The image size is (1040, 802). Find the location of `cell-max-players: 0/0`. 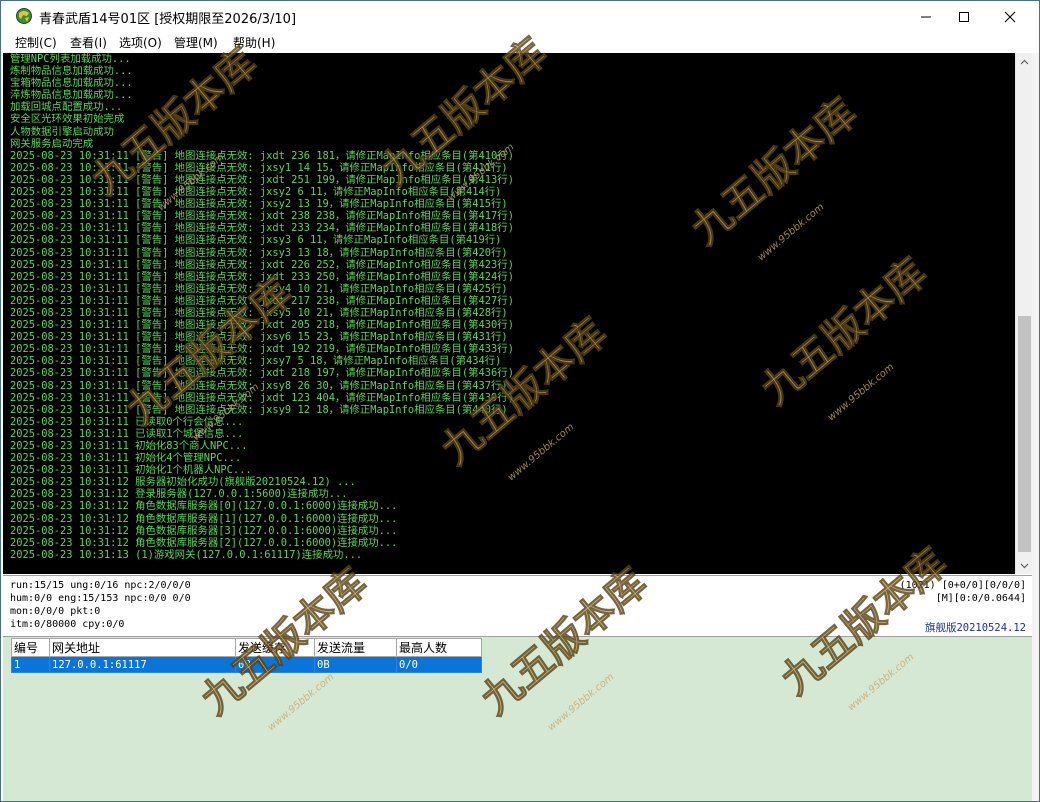

cell-max-players: 0/0 is located at coordinates (439, 664).